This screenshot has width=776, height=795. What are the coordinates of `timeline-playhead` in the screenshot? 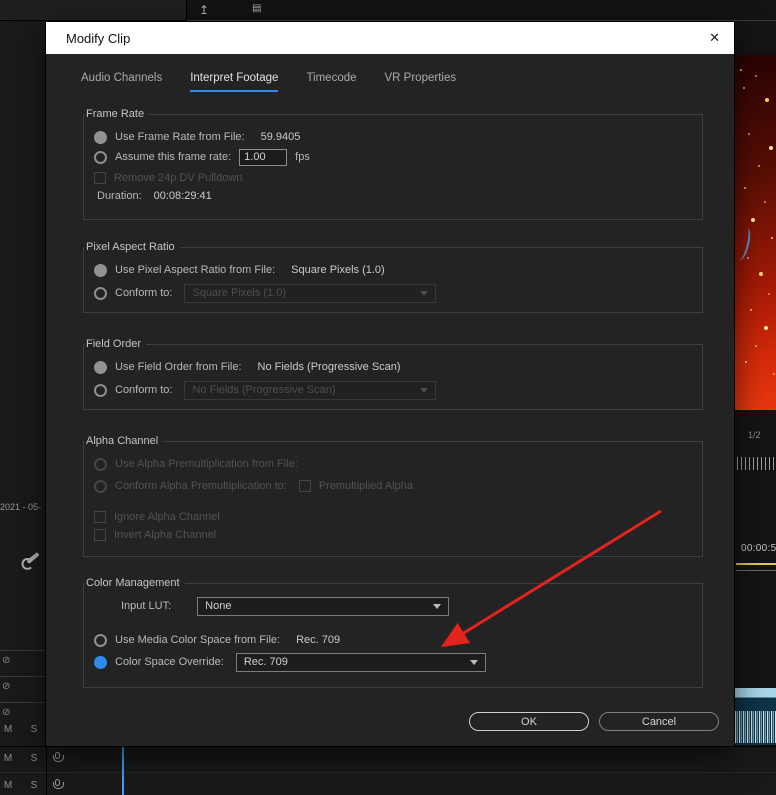 It's located at (123, 770).